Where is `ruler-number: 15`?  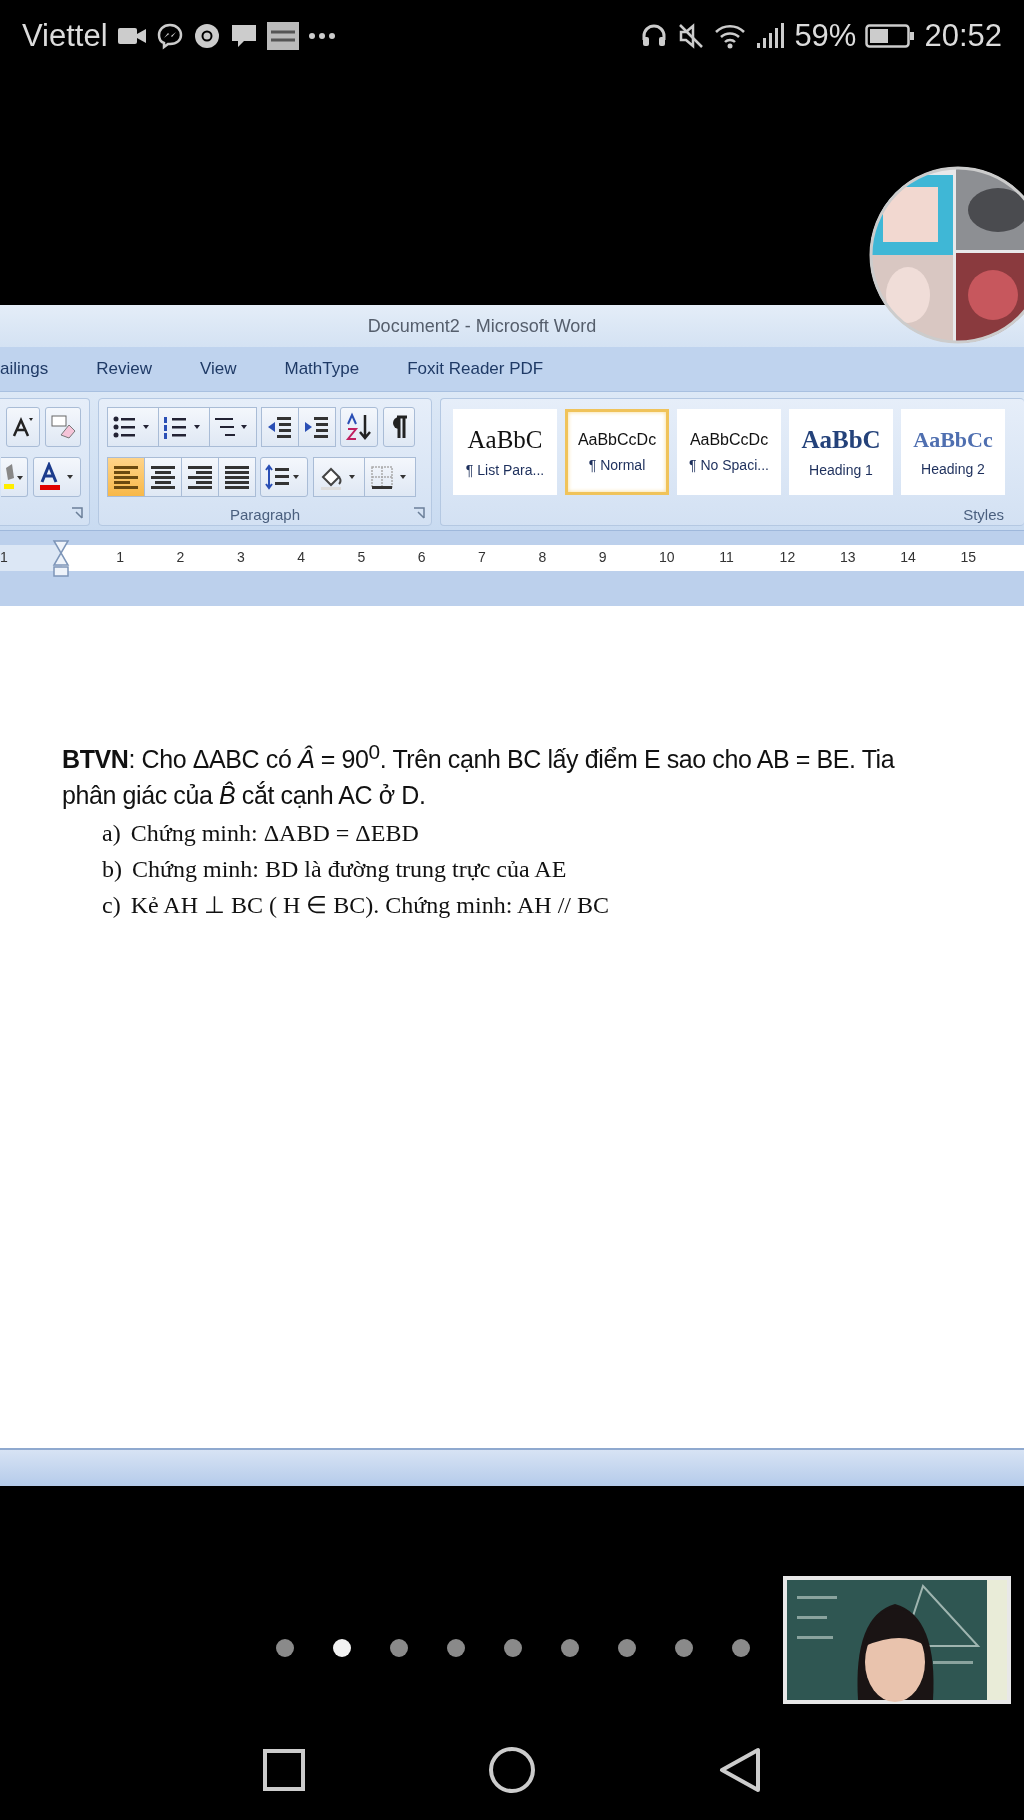
ruler-number: 15 is located at coordinates (968, 557).